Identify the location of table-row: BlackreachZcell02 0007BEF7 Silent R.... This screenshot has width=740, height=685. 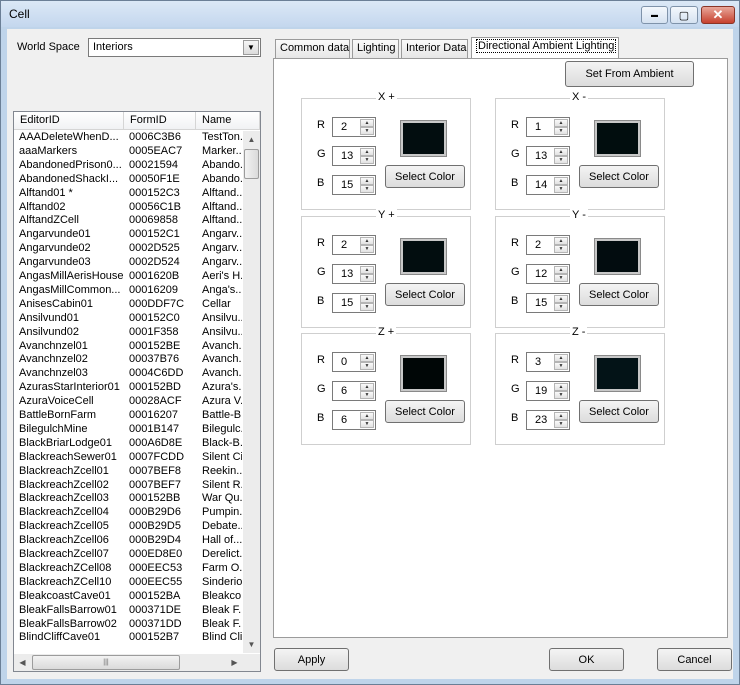
(128, 486).